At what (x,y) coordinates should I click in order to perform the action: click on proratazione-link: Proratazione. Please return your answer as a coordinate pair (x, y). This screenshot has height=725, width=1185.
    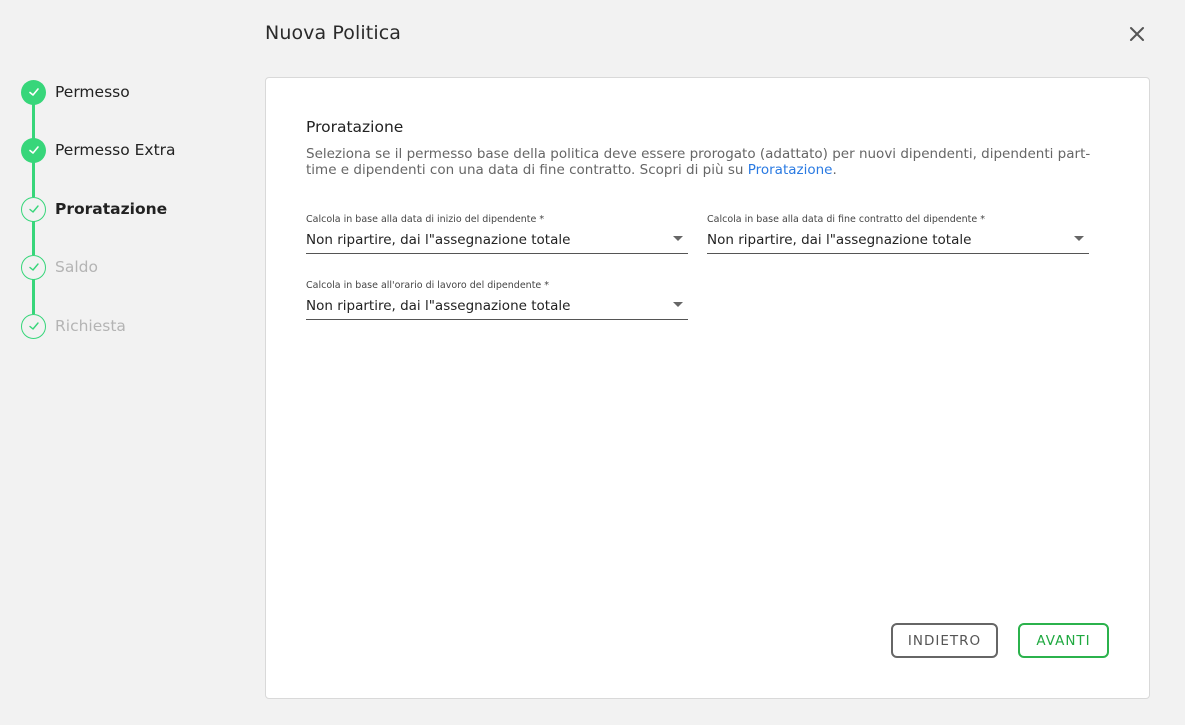
    Looking at the image, I should click on (790, 170).